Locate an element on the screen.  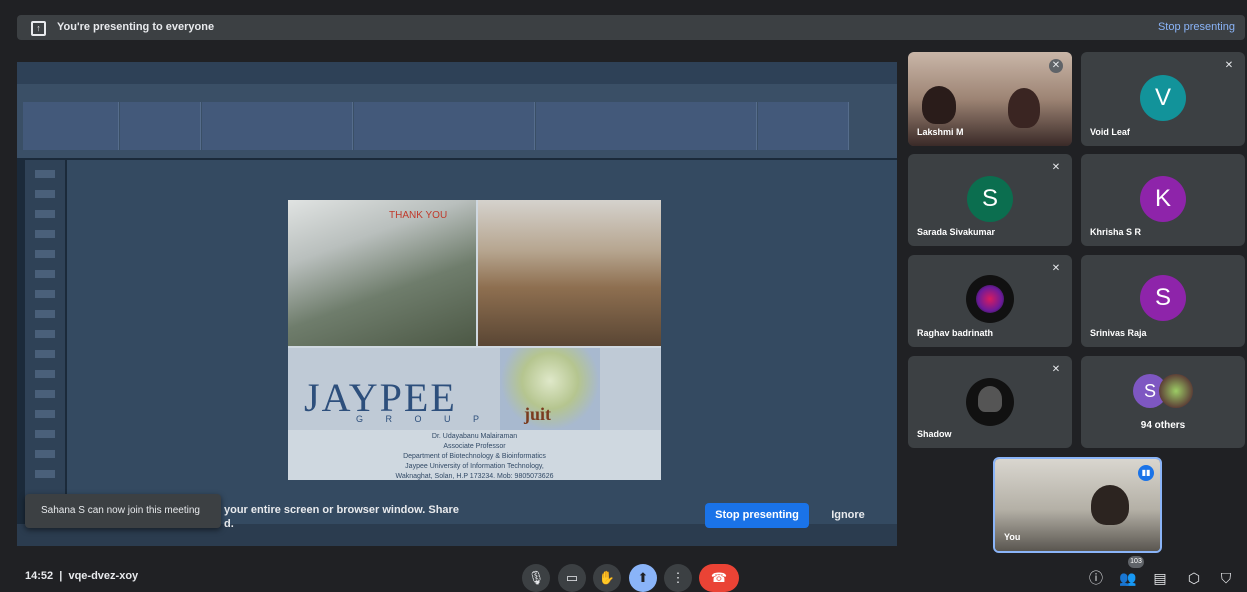
info-icon: ⓘ is located at coordinates (1096, 578).